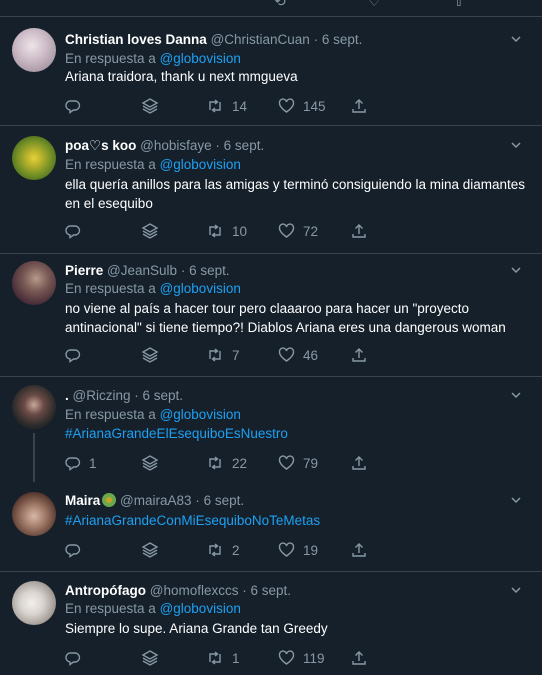 Image resolution: width=542 pixels, height=675 pixels. Describe the element at coordinates (260, 39) in the screenshot. I see `username: @ChristianCuan` at that location.